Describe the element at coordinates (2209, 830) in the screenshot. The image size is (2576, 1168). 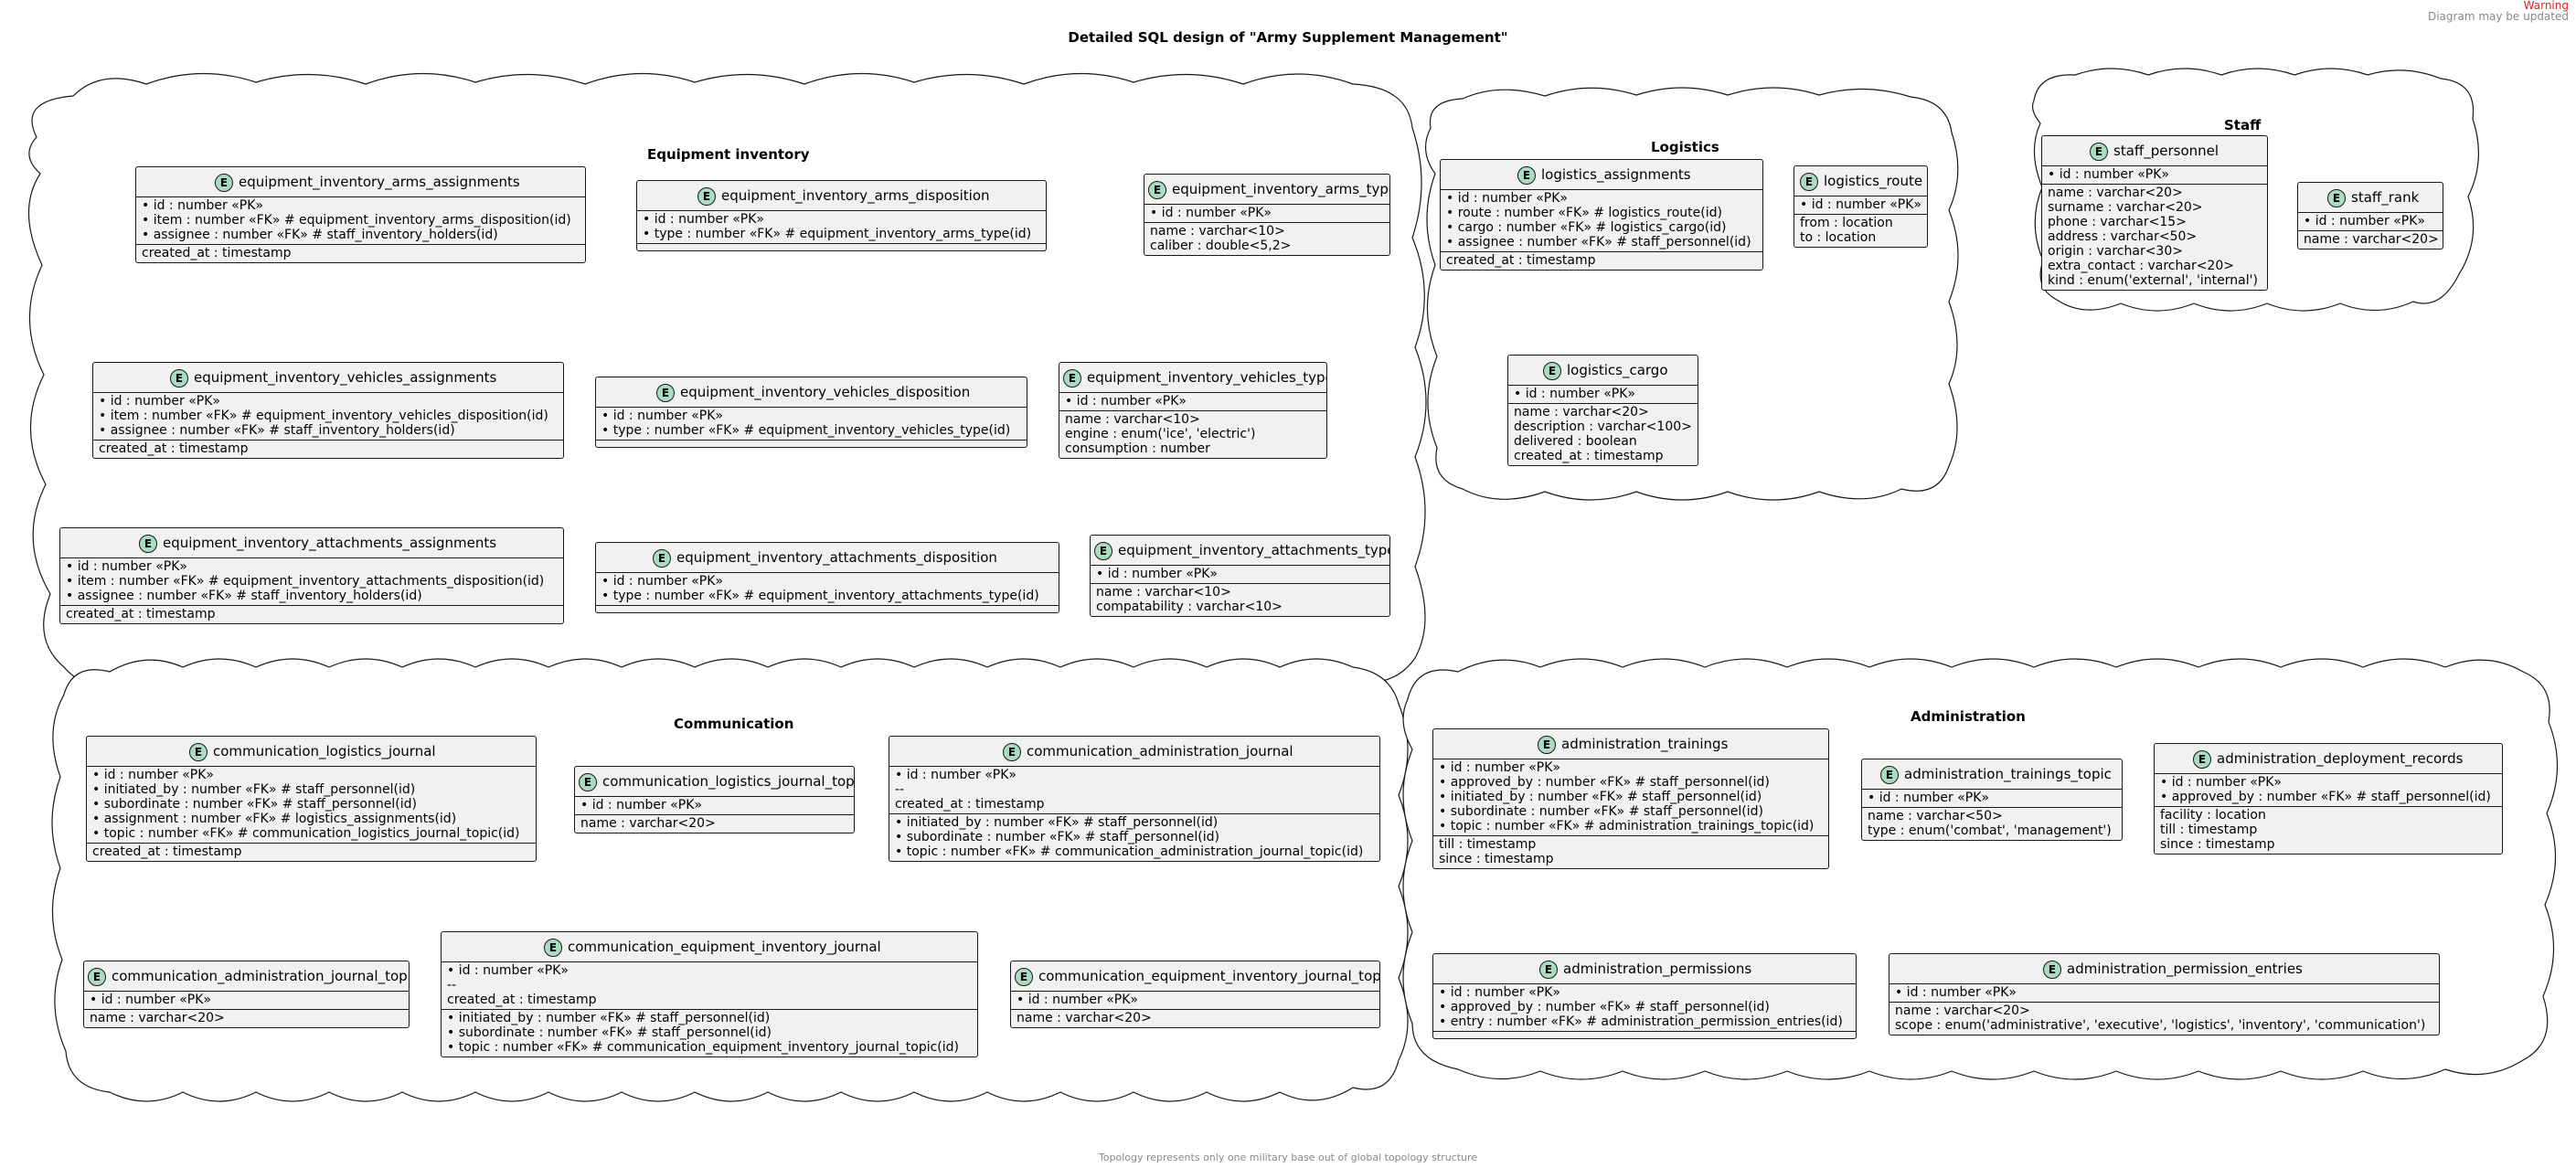
I see `entity-attribute: till : timestamp` at that location.